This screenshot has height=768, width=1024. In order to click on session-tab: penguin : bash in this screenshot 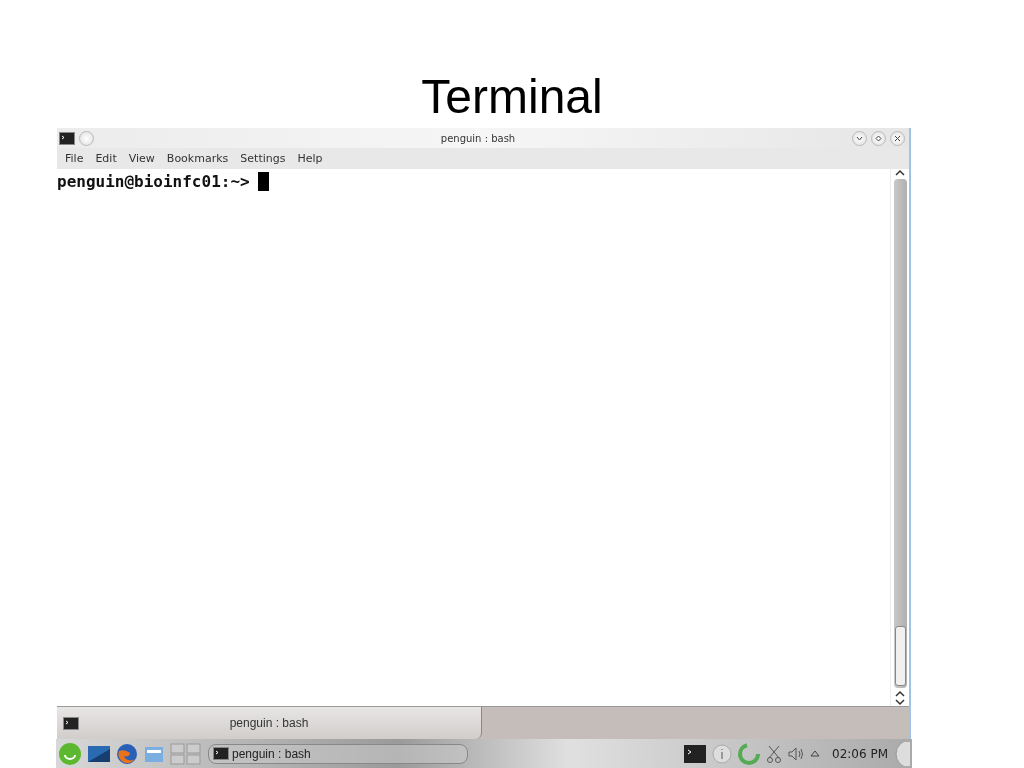, I will do `click(269, 723)`.